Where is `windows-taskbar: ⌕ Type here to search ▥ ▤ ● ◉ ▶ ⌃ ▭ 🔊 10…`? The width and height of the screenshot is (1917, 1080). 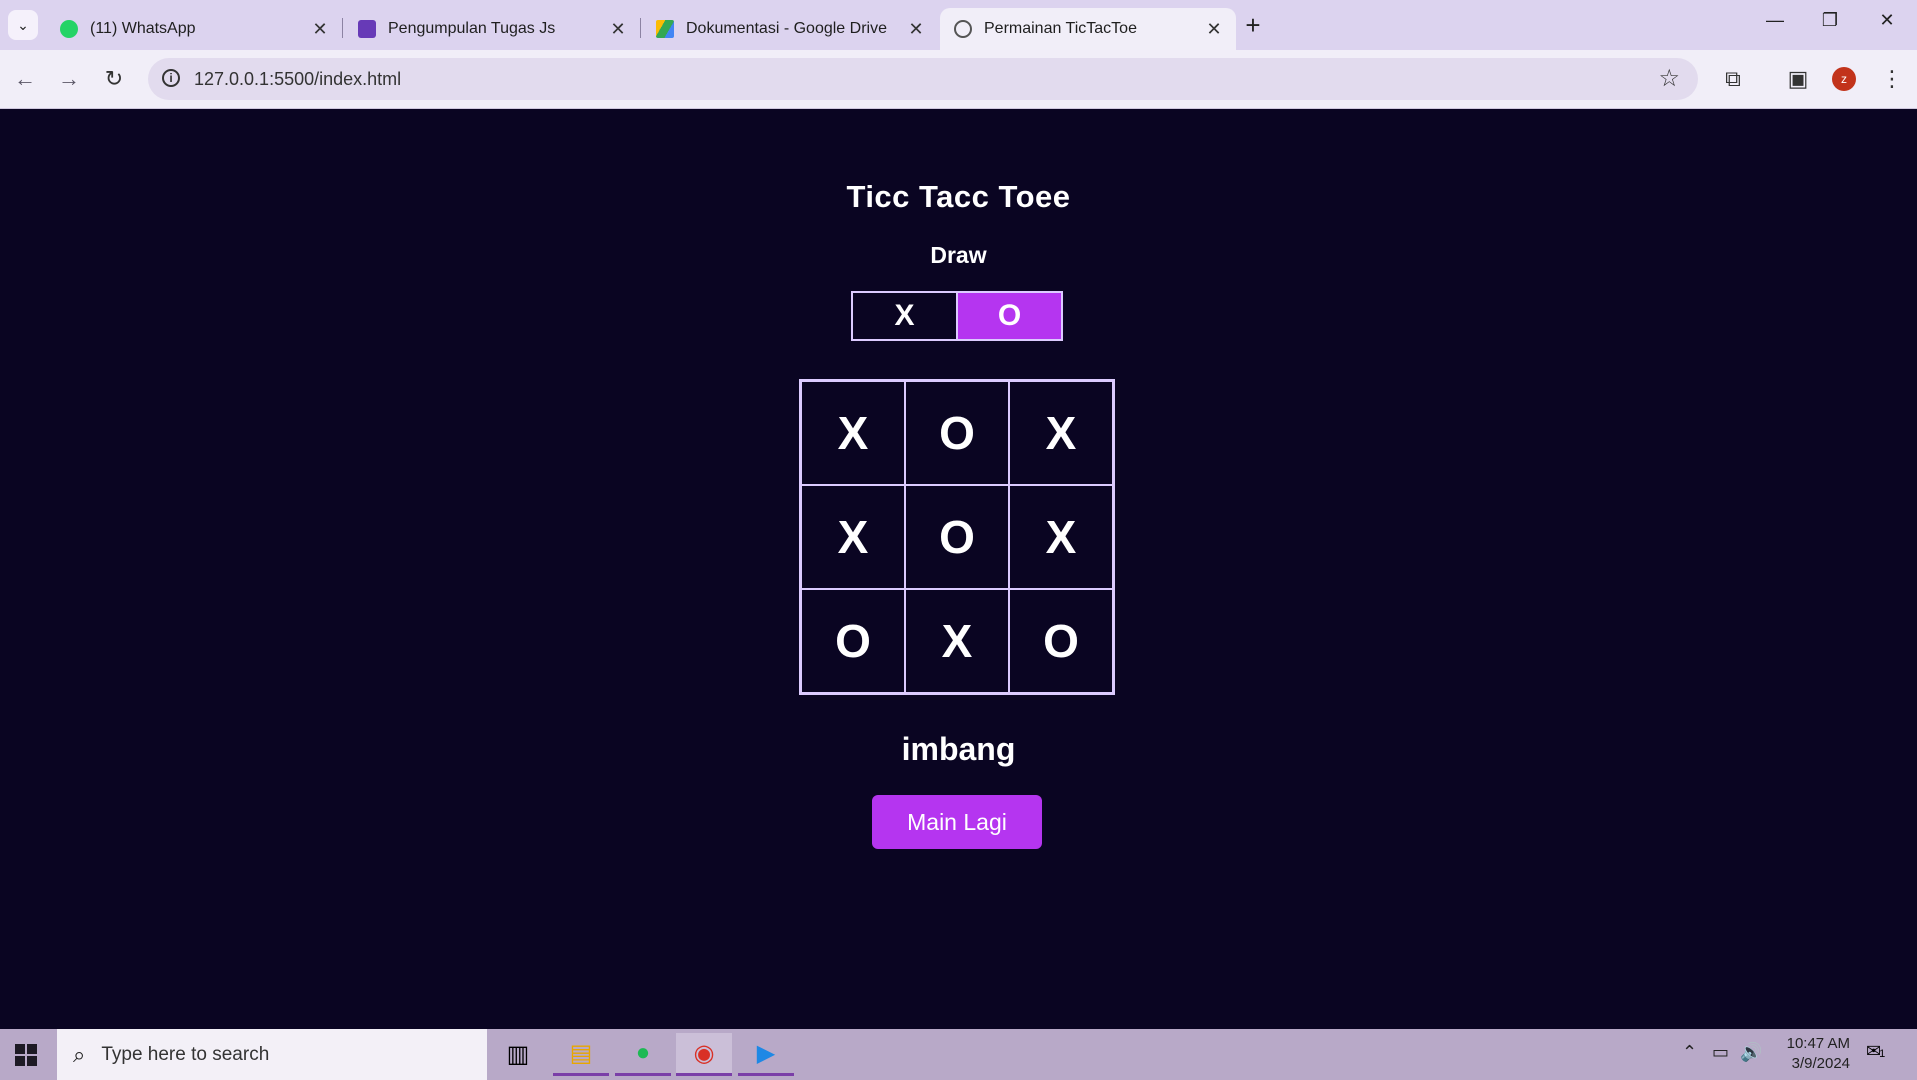 windows-taskbar: ⌕ Type here to search ▥ ▤ ● ◉ ▶ ⌃ ▭ 🔊 10… is located at coordinates (958, 1054).